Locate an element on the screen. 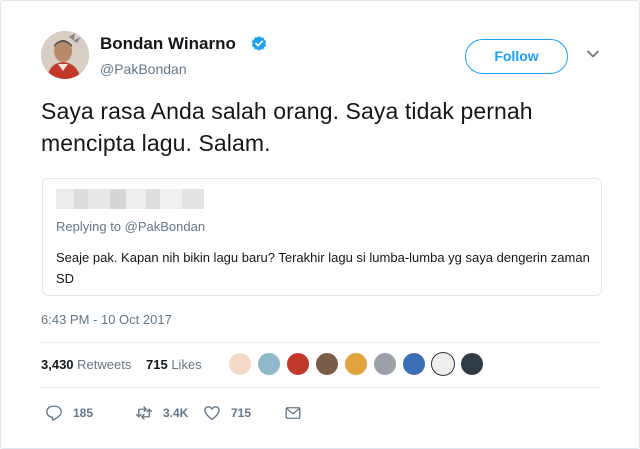  like-stat: 715 Likes is located at coordinates (174, 364).